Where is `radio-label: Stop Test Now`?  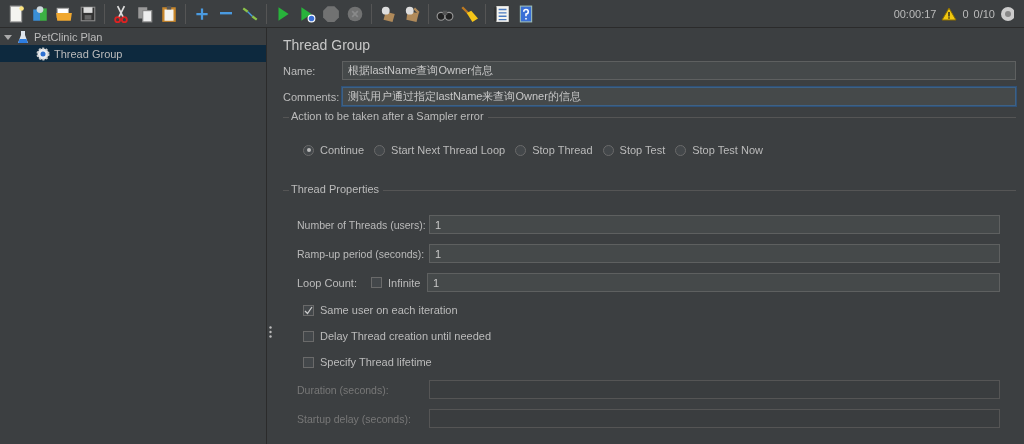 radio-label: Stop Test Now is located at coordinates (727, 150).